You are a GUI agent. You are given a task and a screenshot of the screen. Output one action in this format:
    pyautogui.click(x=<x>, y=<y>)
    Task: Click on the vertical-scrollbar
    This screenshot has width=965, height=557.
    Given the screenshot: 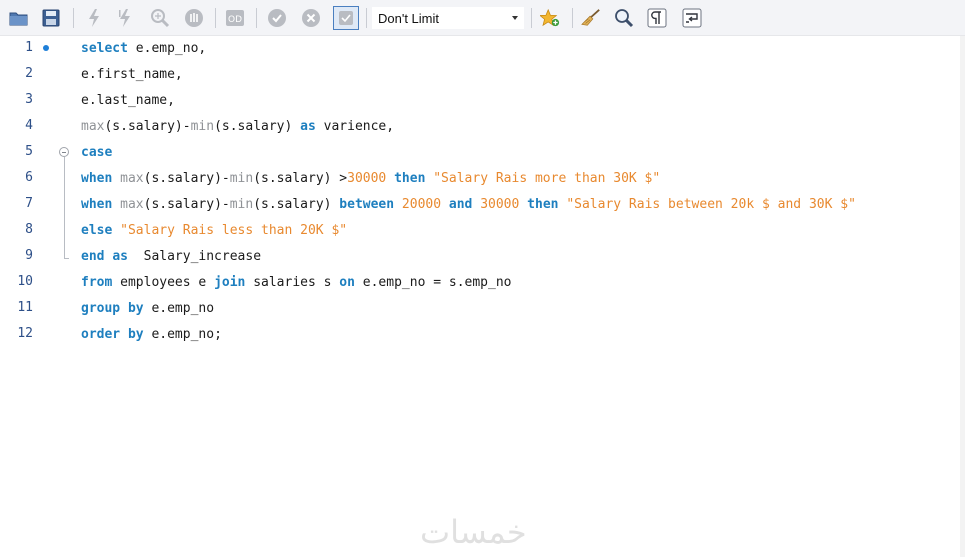 What is the action you would take?
    pyautogui.click(x=962, y=296)
    